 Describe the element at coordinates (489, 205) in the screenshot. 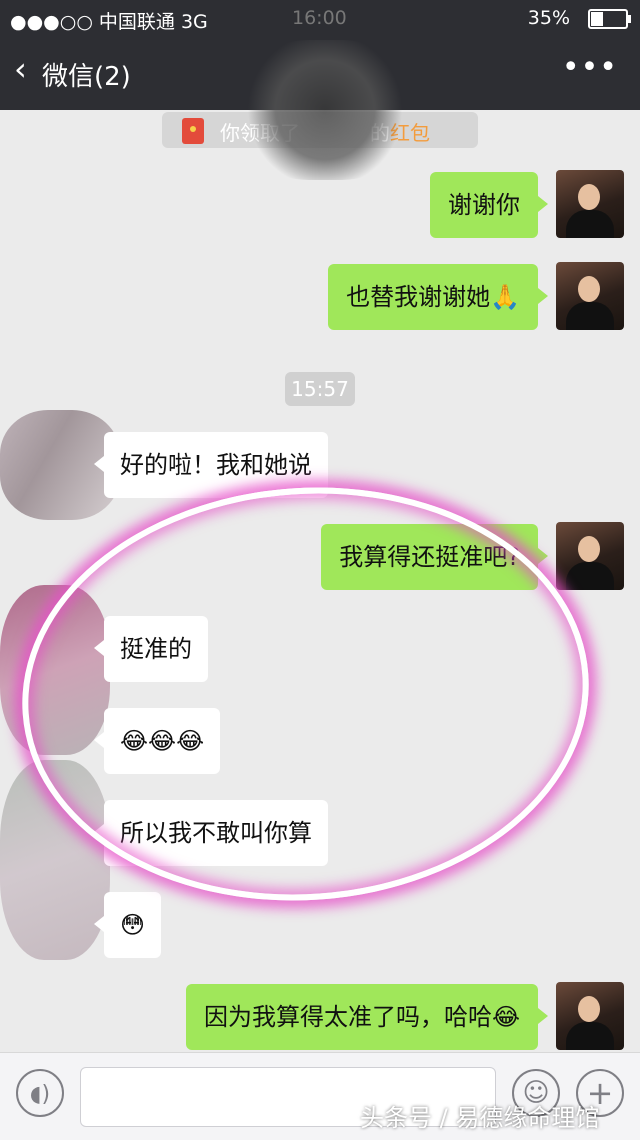

I see `message-bubble-outgoing: 谢谢你` at that location.